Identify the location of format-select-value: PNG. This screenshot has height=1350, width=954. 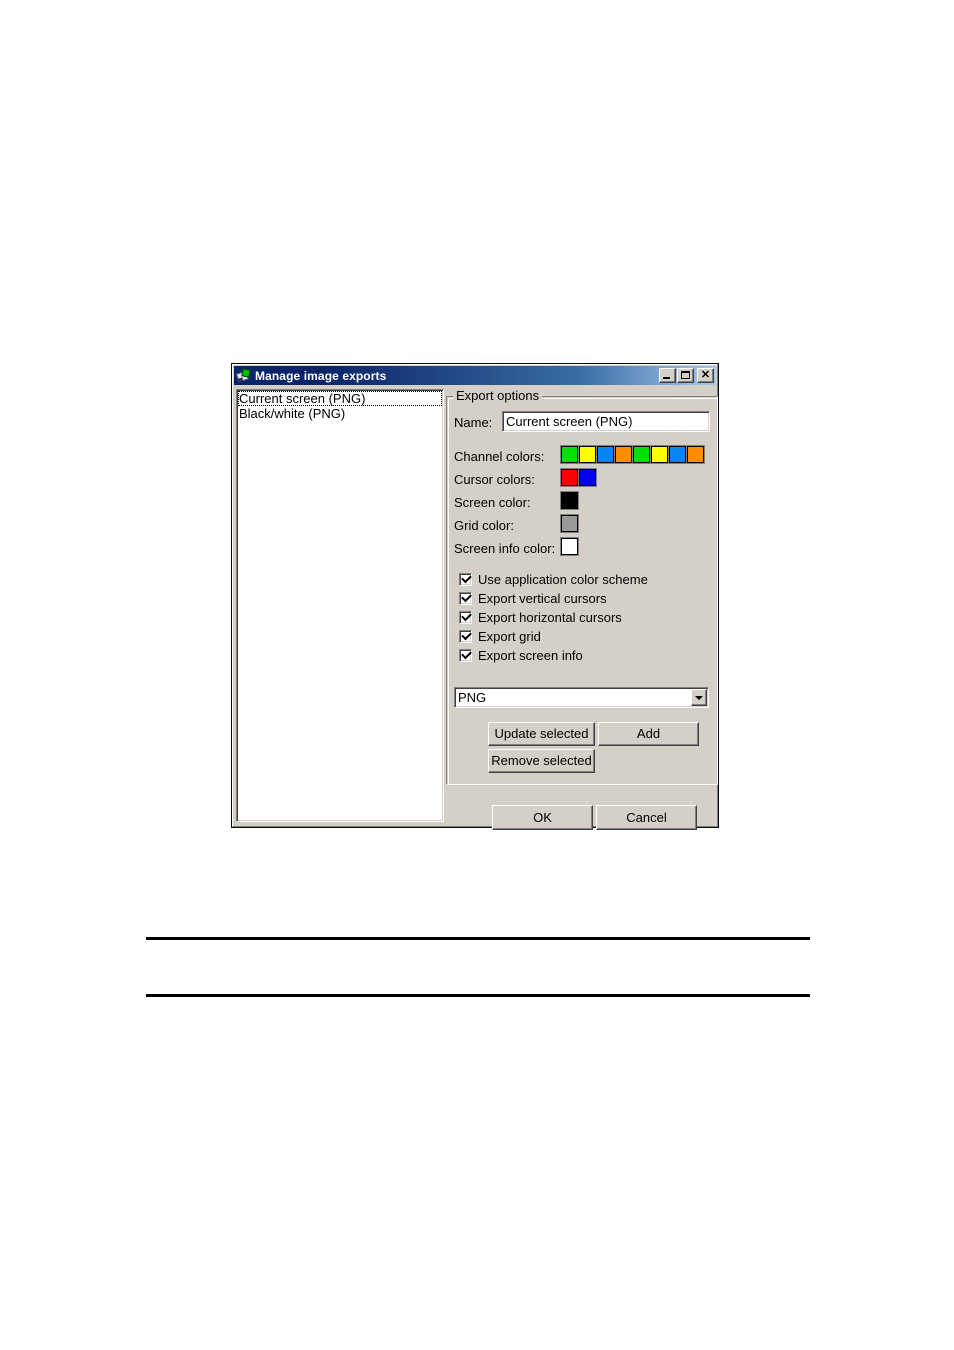
(472, 697).